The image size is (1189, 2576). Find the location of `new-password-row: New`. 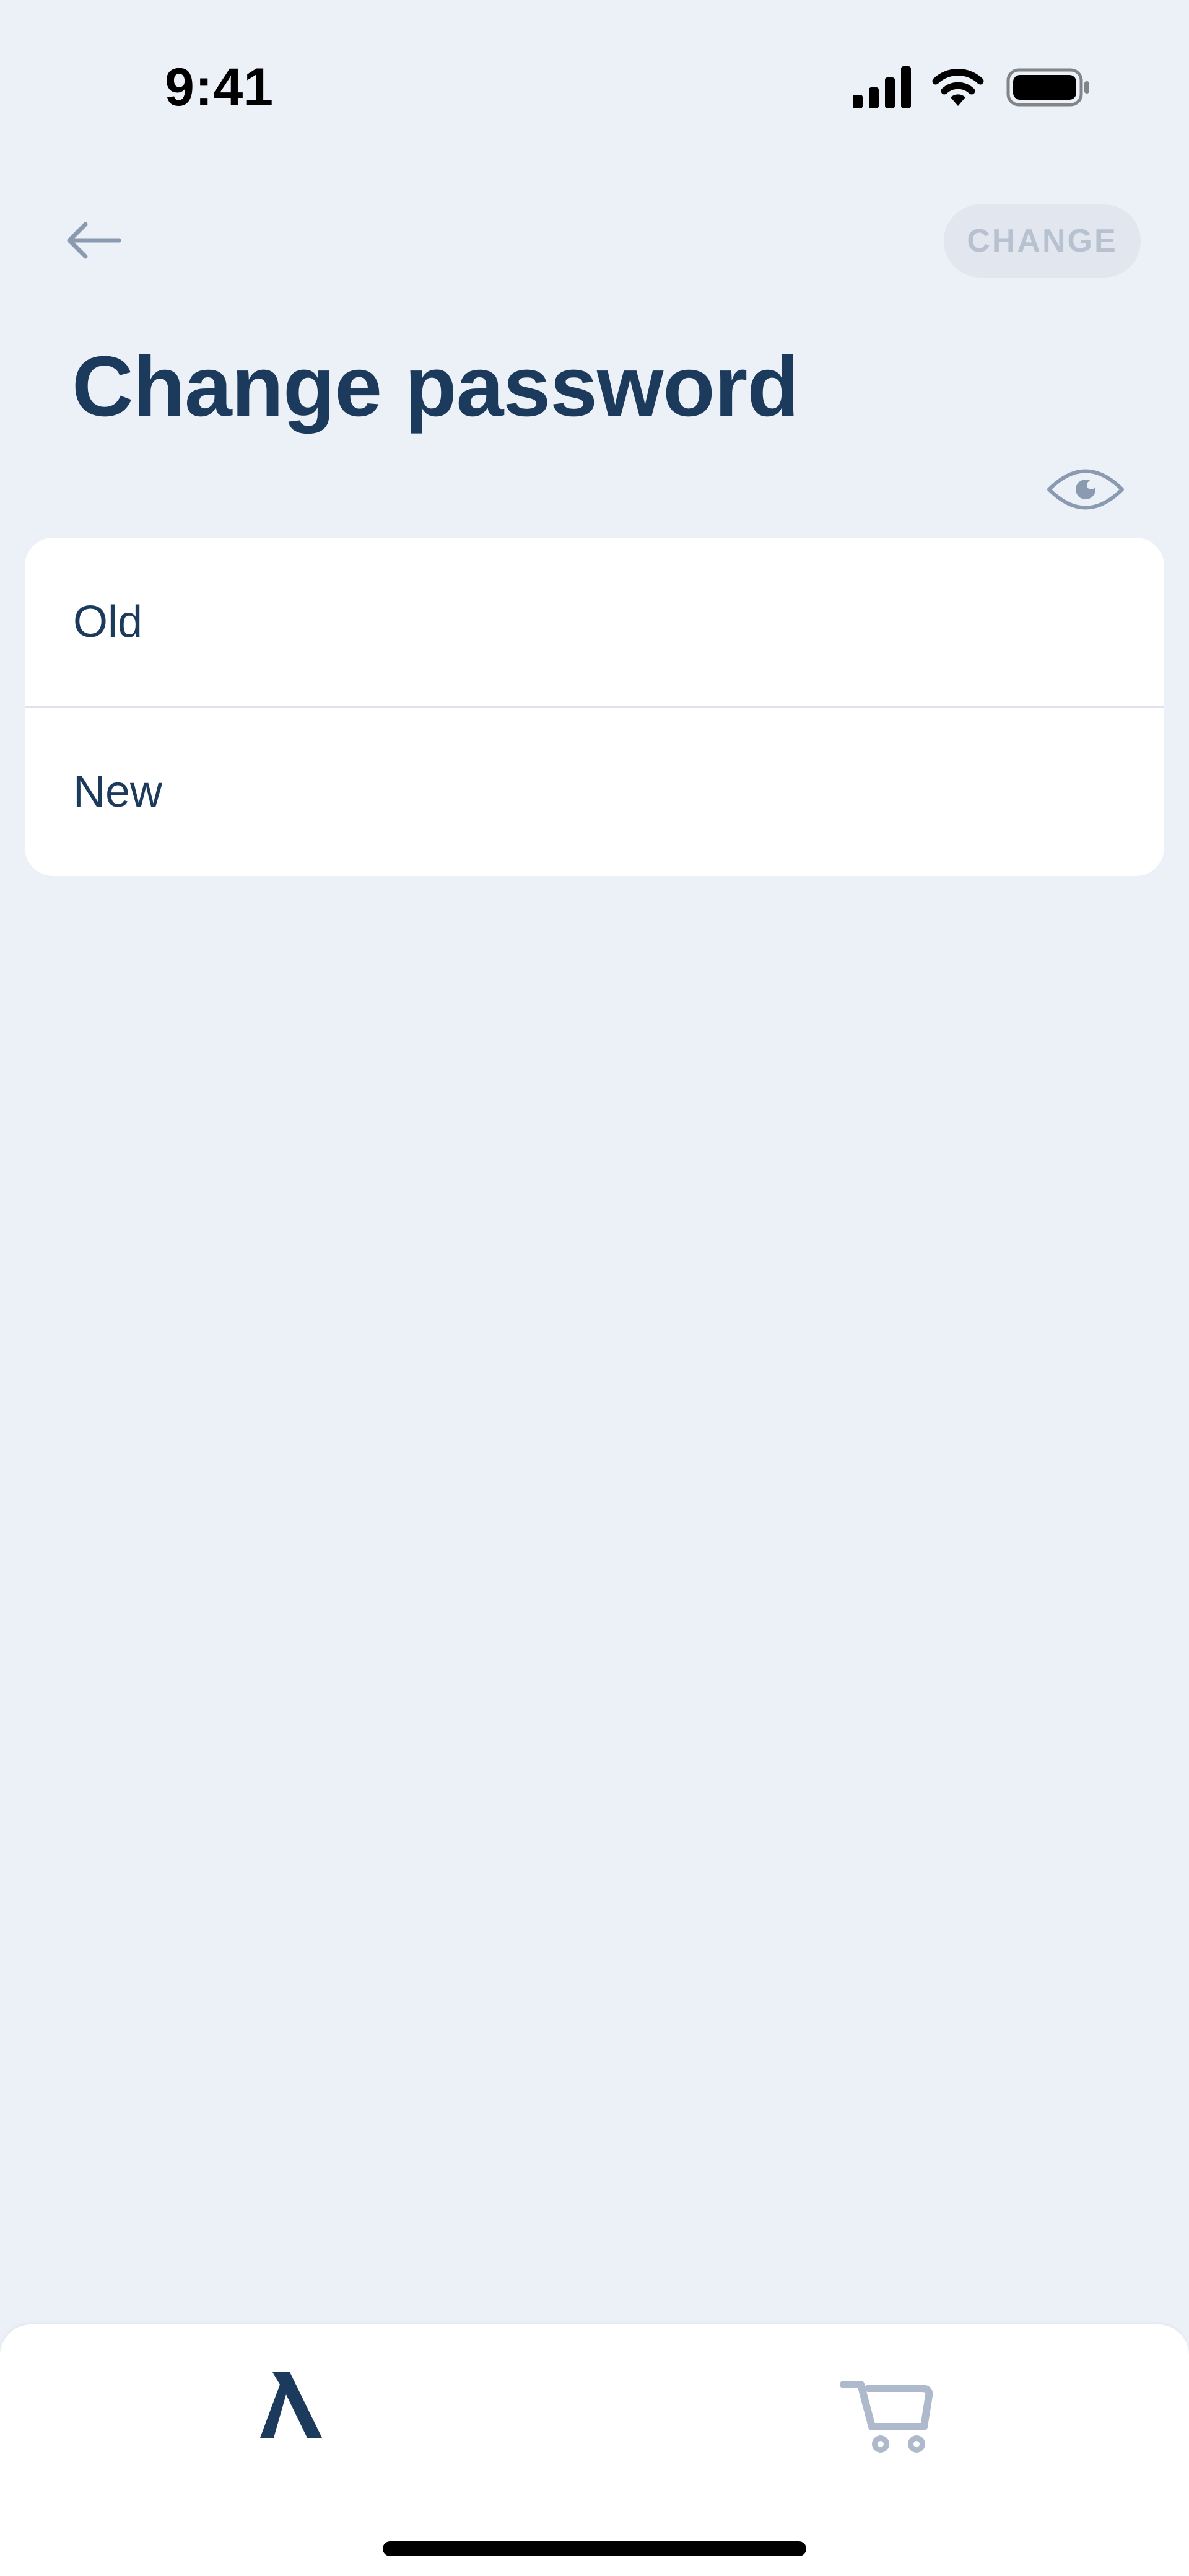

new-password-row: New is located at coordinates (594, 792).